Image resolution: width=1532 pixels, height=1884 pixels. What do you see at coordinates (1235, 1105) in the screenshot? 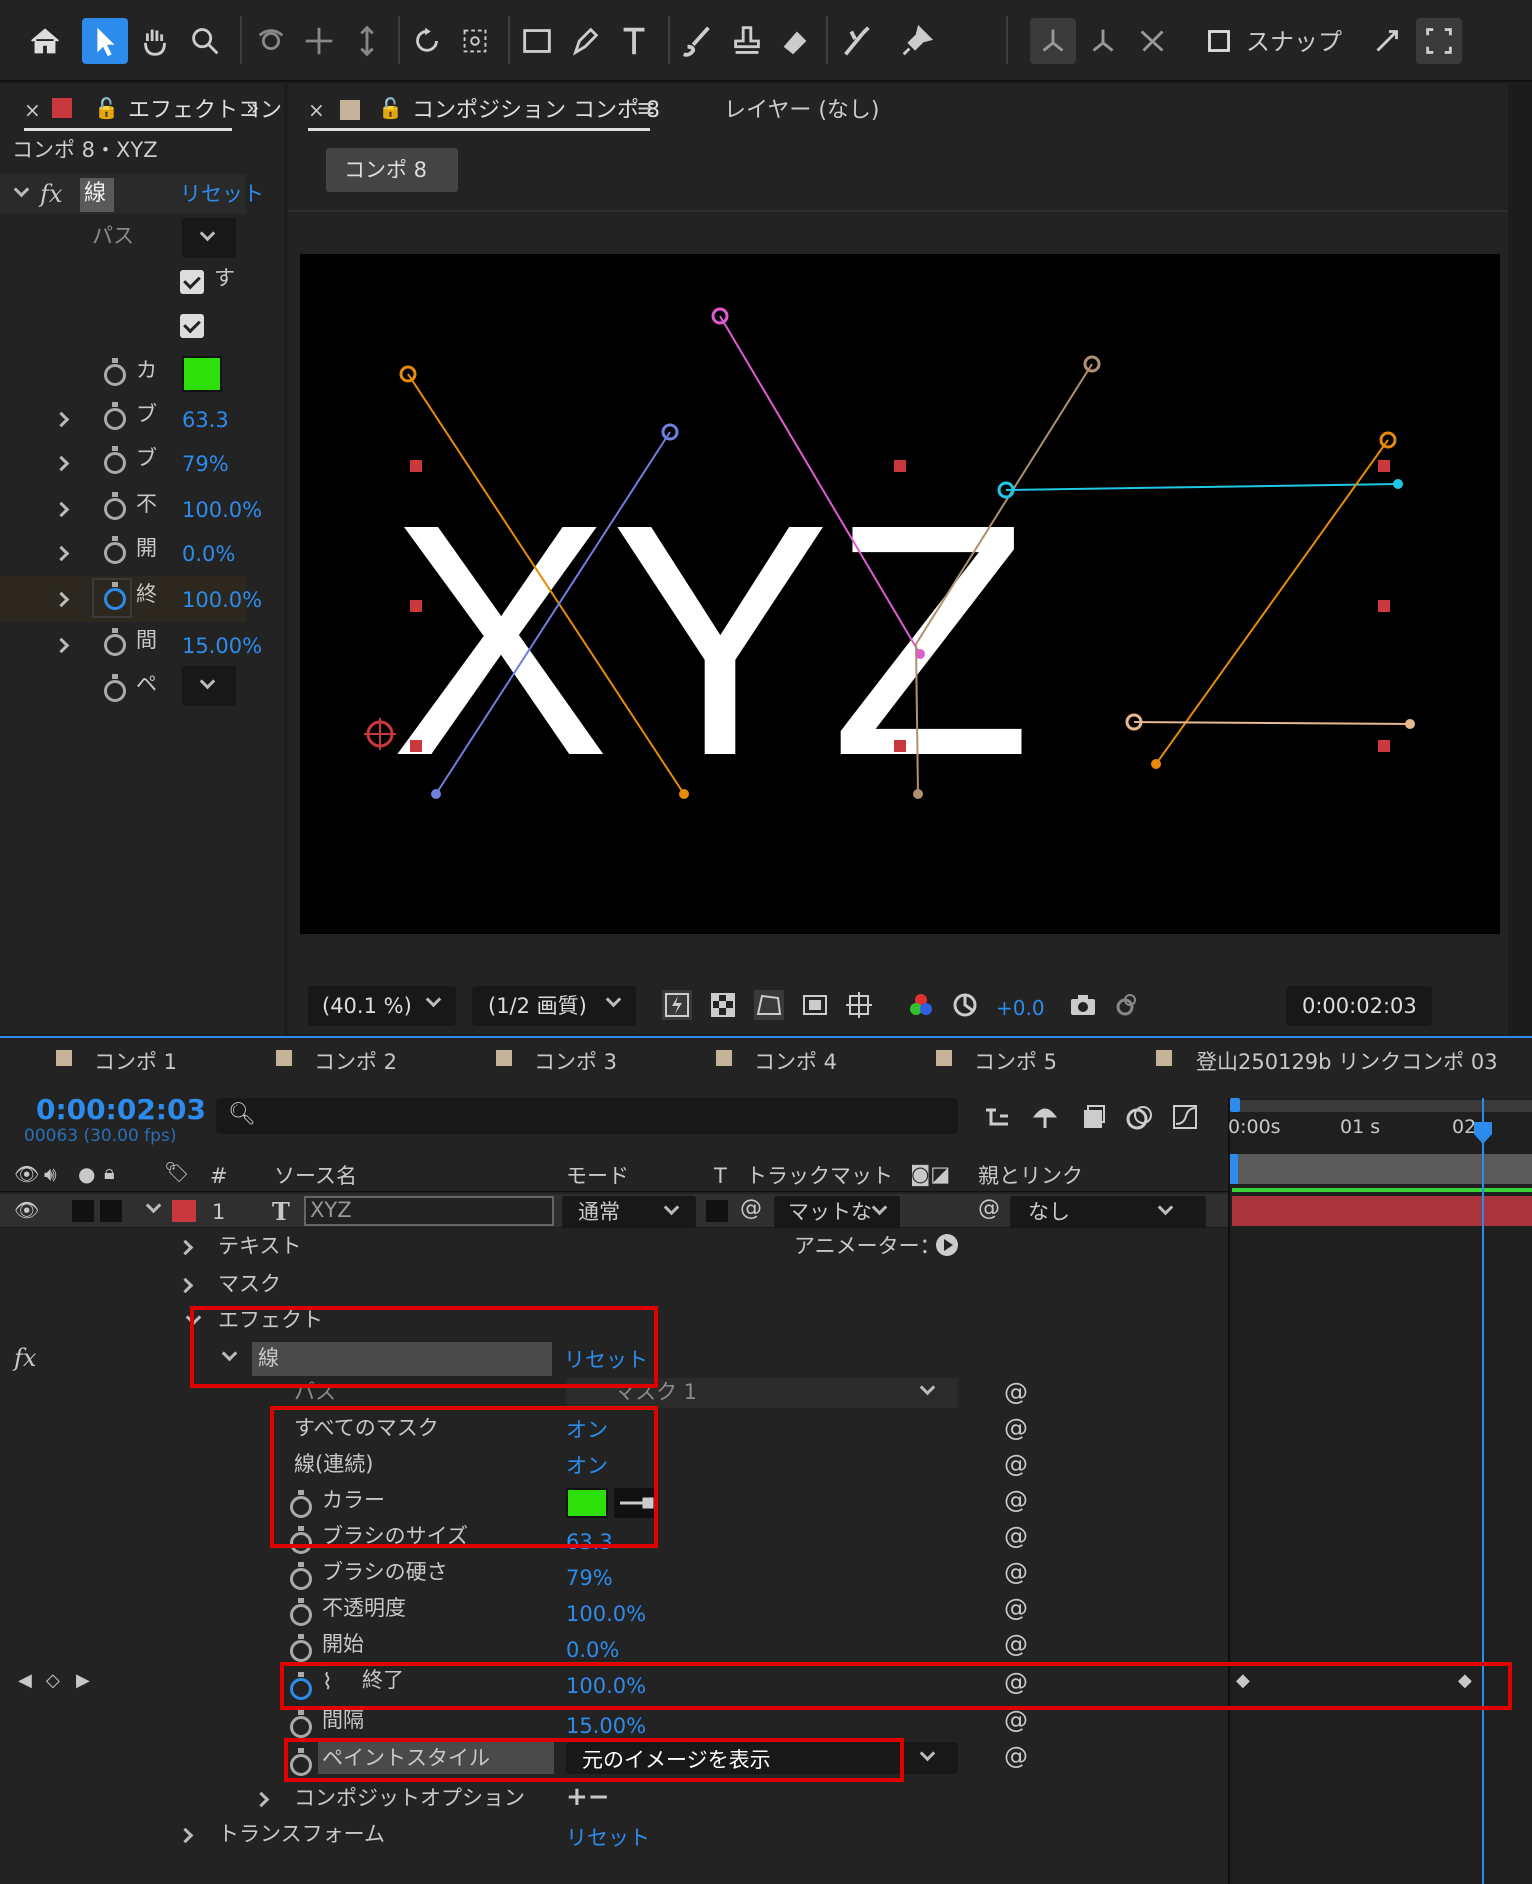
I see `work-area-start-handle` at bounding box center [1235, 1105].